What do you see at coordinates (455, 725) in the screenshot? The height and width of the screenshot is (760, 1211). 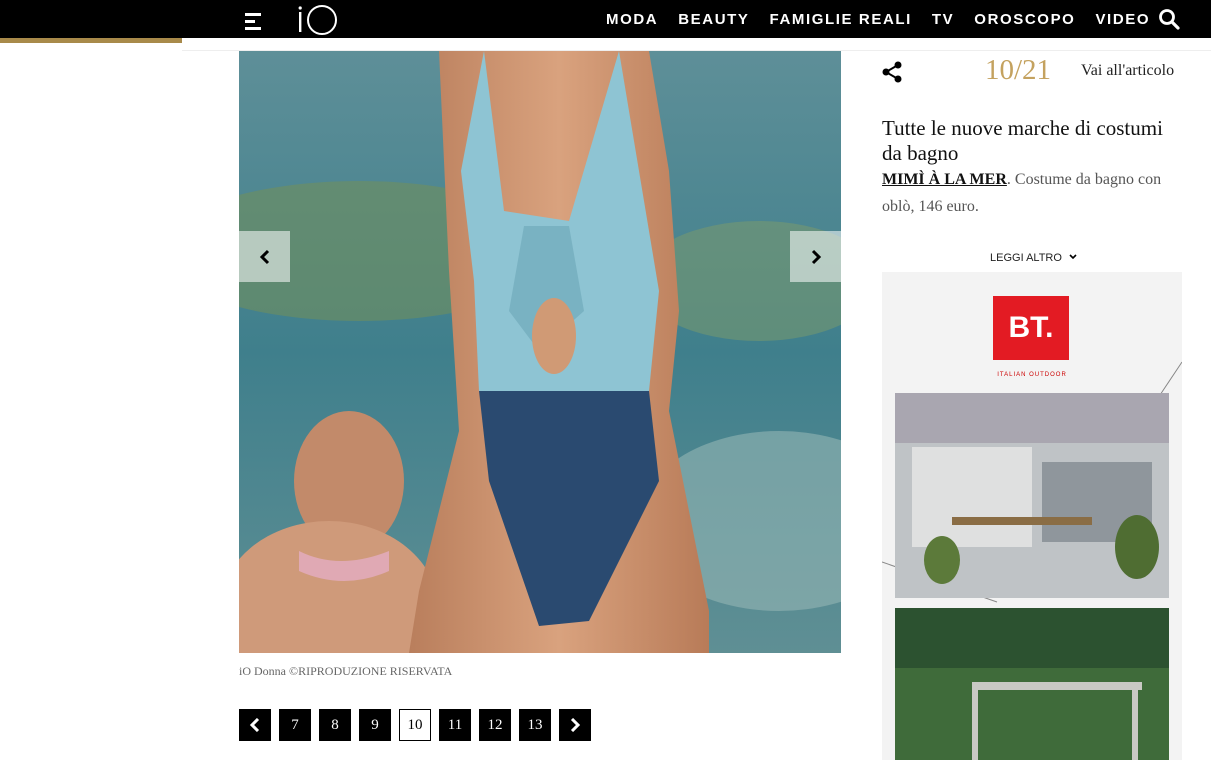 I see `pager-page: 11` at bounding box center [455, 725].